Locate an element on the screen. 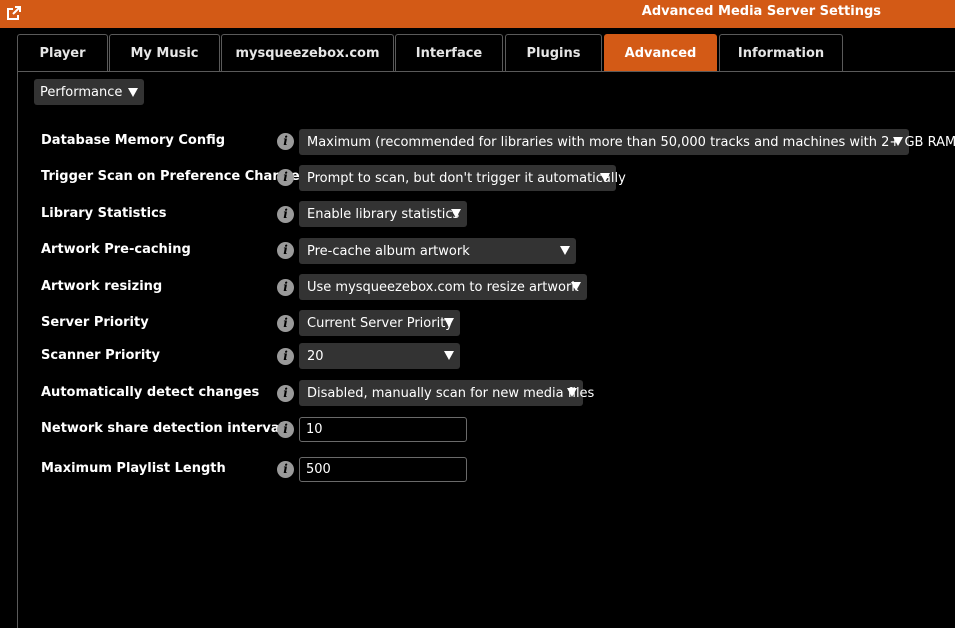  panel-border is located at coordinates (486, 71).